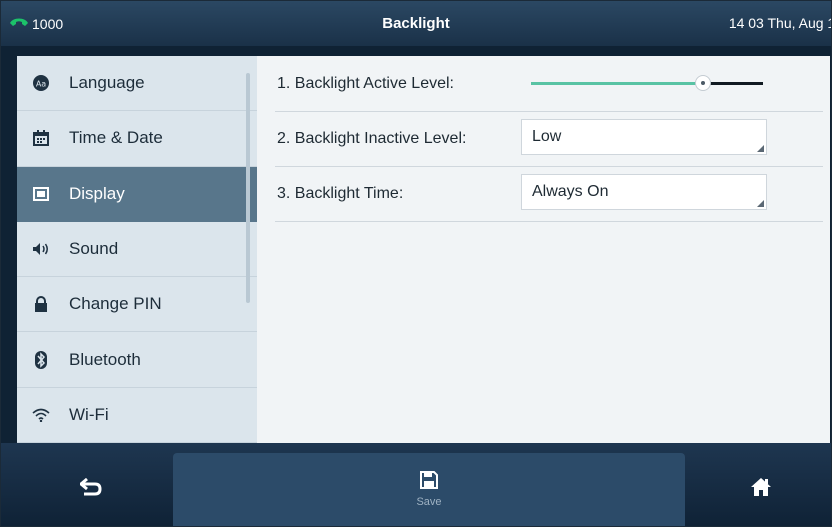  Describe the element at coordinates (107, 83) in the screenshot. I see `sidebar-item-label: Language` at that location.